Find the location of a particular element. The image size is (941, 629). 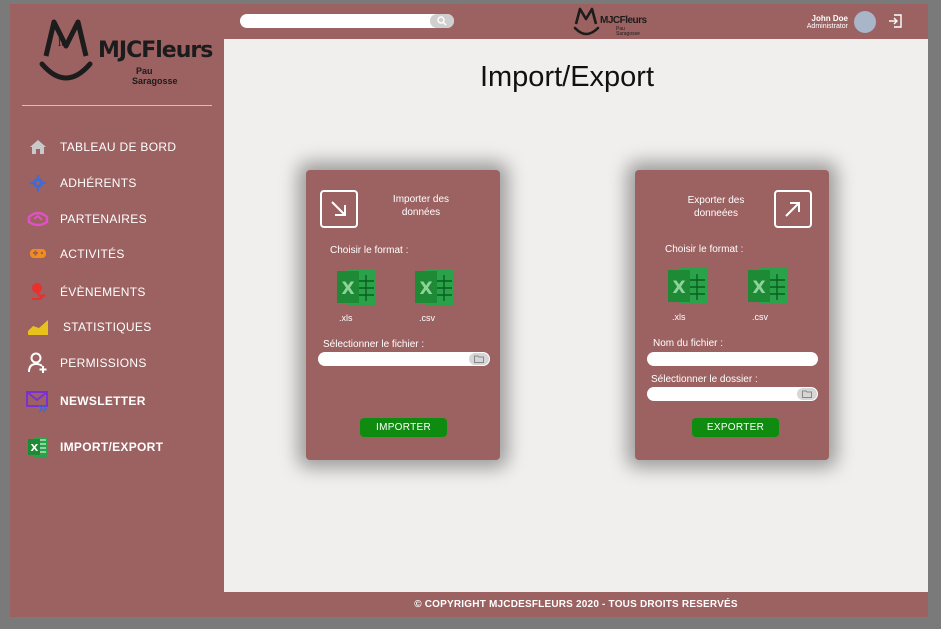

export-folder-label: Sélectionner le dossier : is located at coordinates (704, 379).